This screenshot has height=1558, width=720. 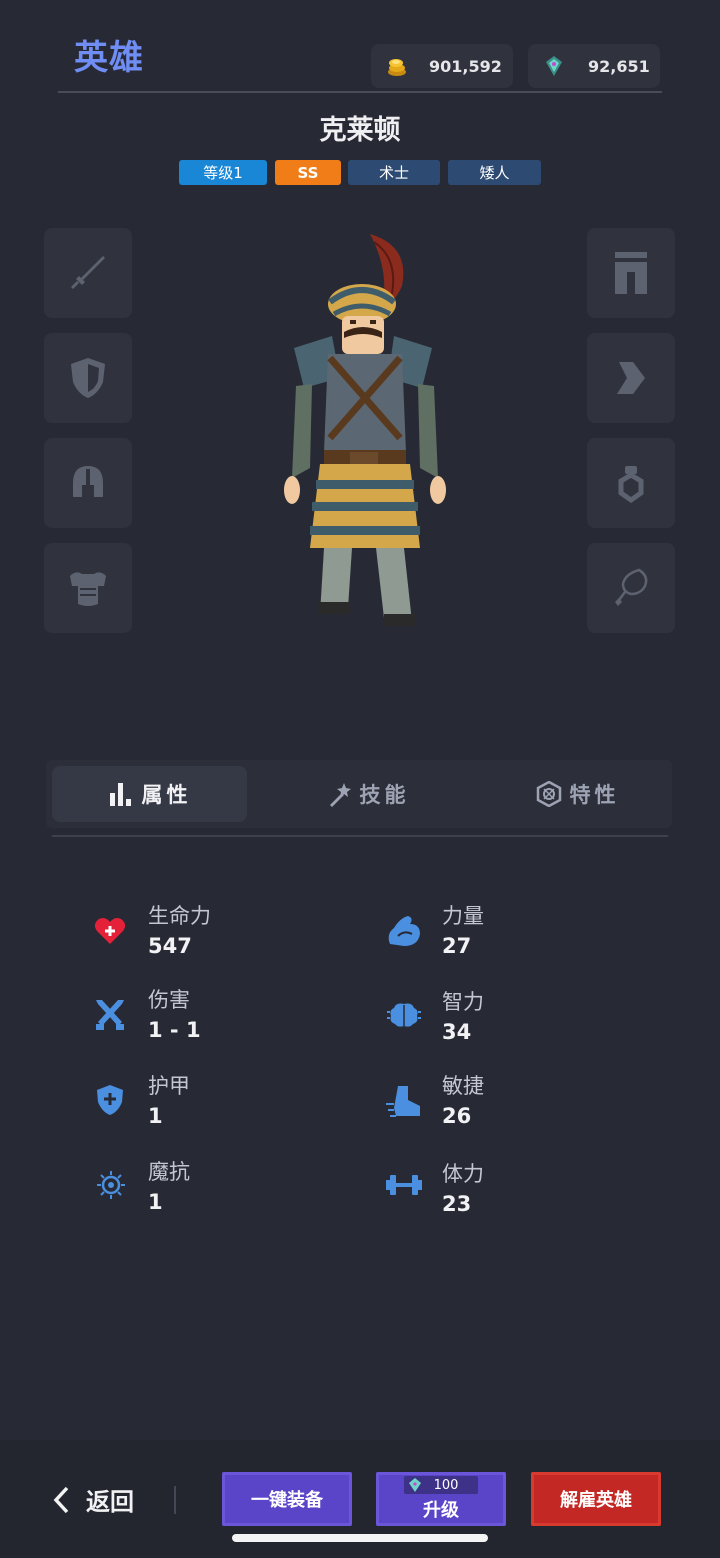 I want to click on gold-coins-icon, so click(x=397, y=67).